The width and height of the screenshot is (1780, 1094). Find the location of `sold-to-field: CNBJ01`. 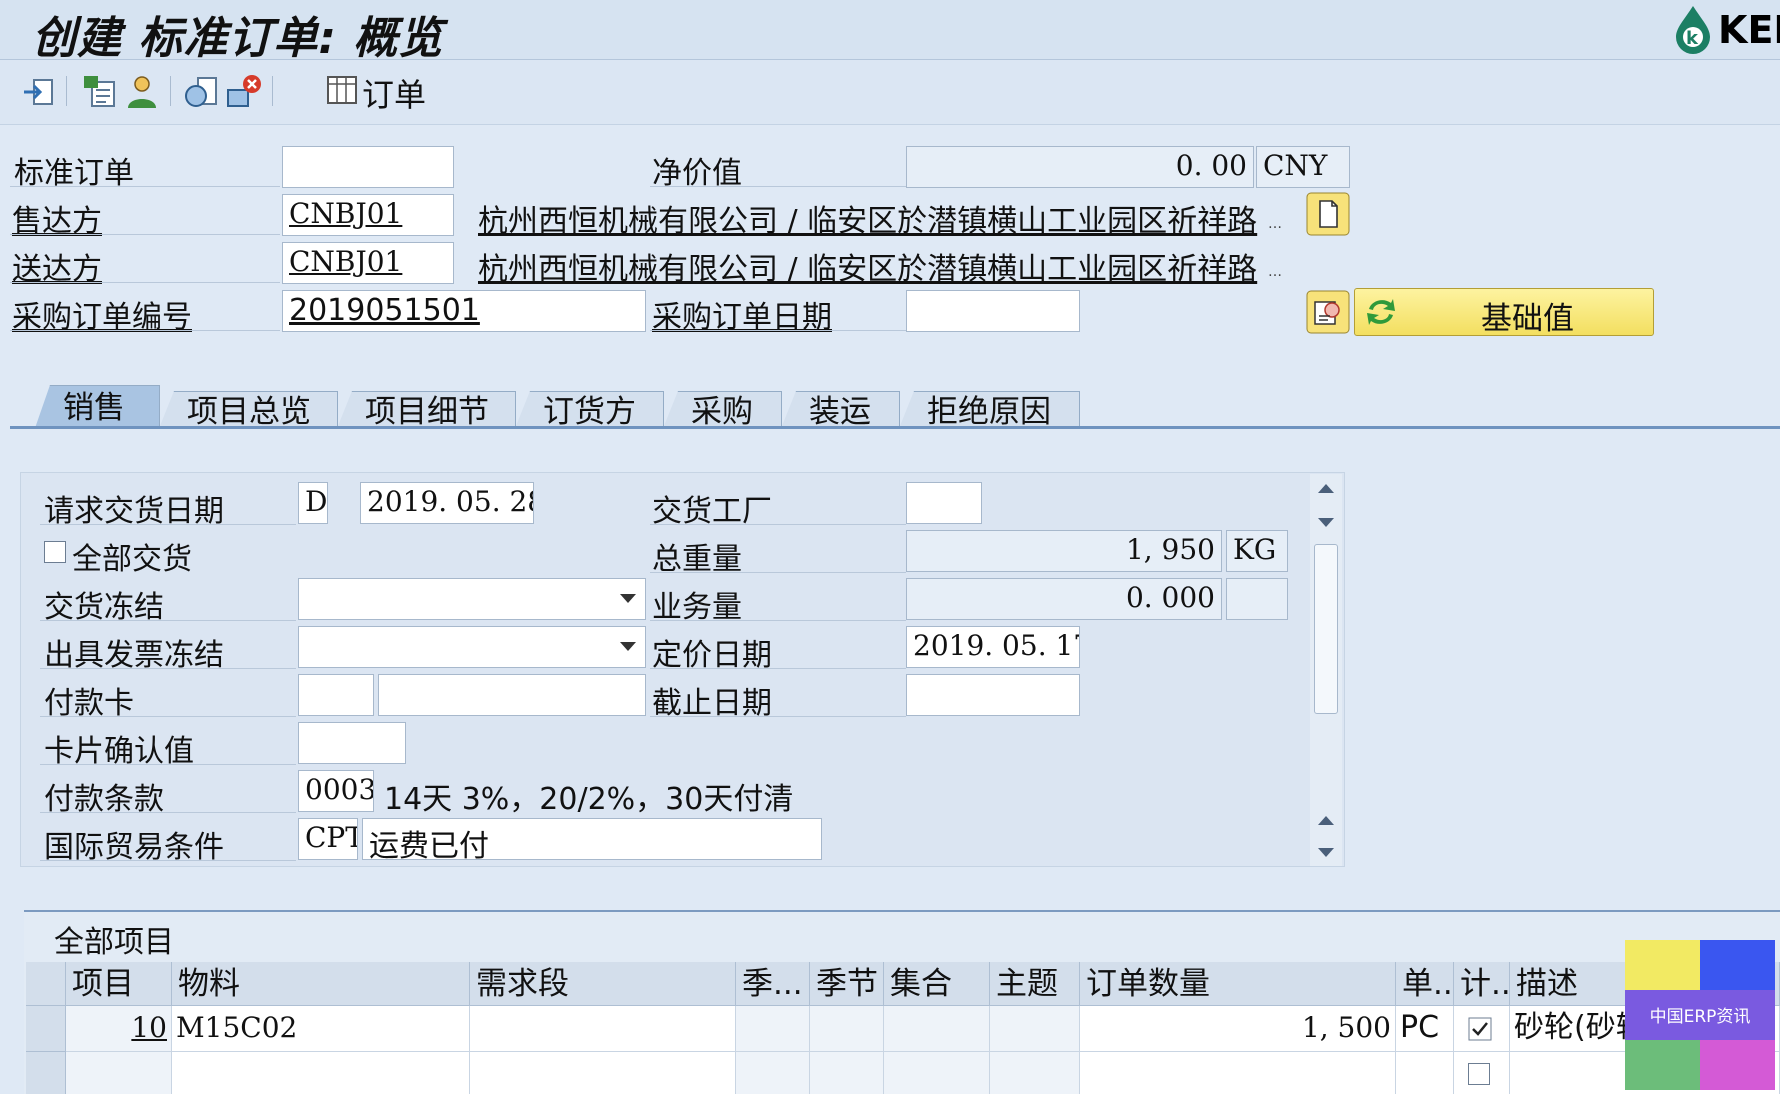

sold-to-field: CNBJ01 is located at coordinates (368, 215).